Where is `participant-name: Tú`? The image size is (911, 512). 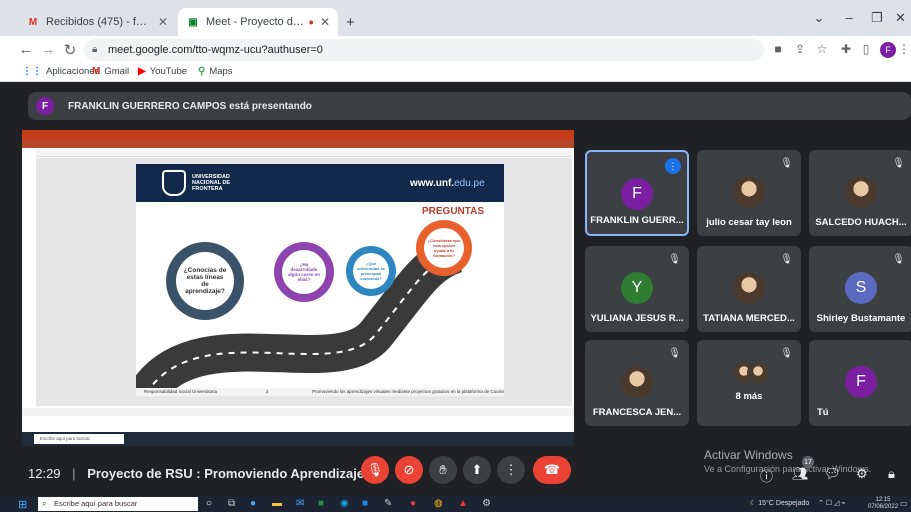 participant-name: Tú is located at coordinates (823, 412).